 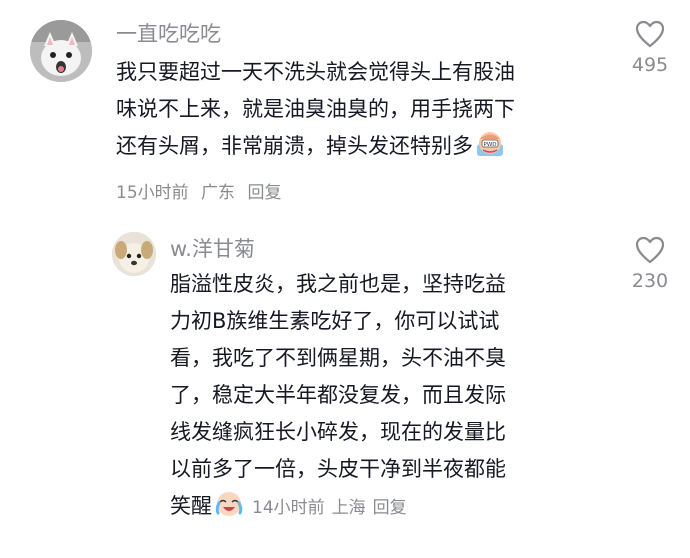 What do you see at coordinates (229, 504) in the screenshot?
I see `laugh-cry-emoji-icon` at bounding box center [229, 504].